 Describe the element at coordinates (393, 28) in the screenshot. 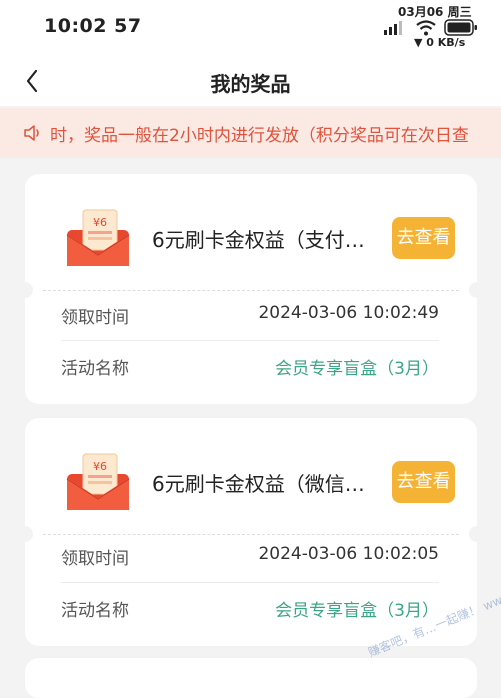

I see `signal-icon` at that location.